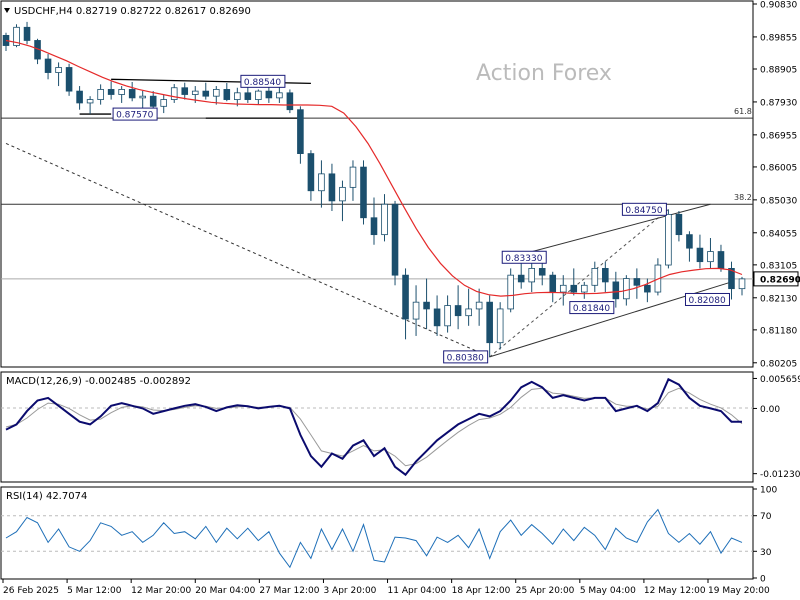 The height and width of the screenshot is (600, 800). I want to click on rsi-panel-frame, so click(377, 533).